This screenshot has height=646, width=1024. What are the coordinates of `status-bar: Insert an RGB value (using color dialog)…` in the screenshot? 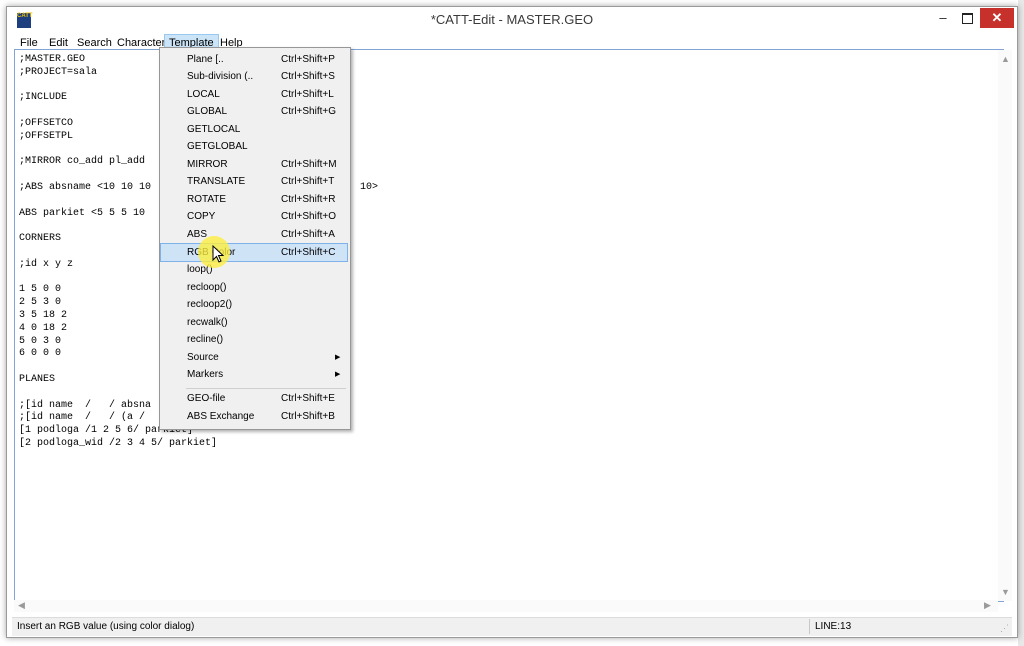 It's located at (512, 626).